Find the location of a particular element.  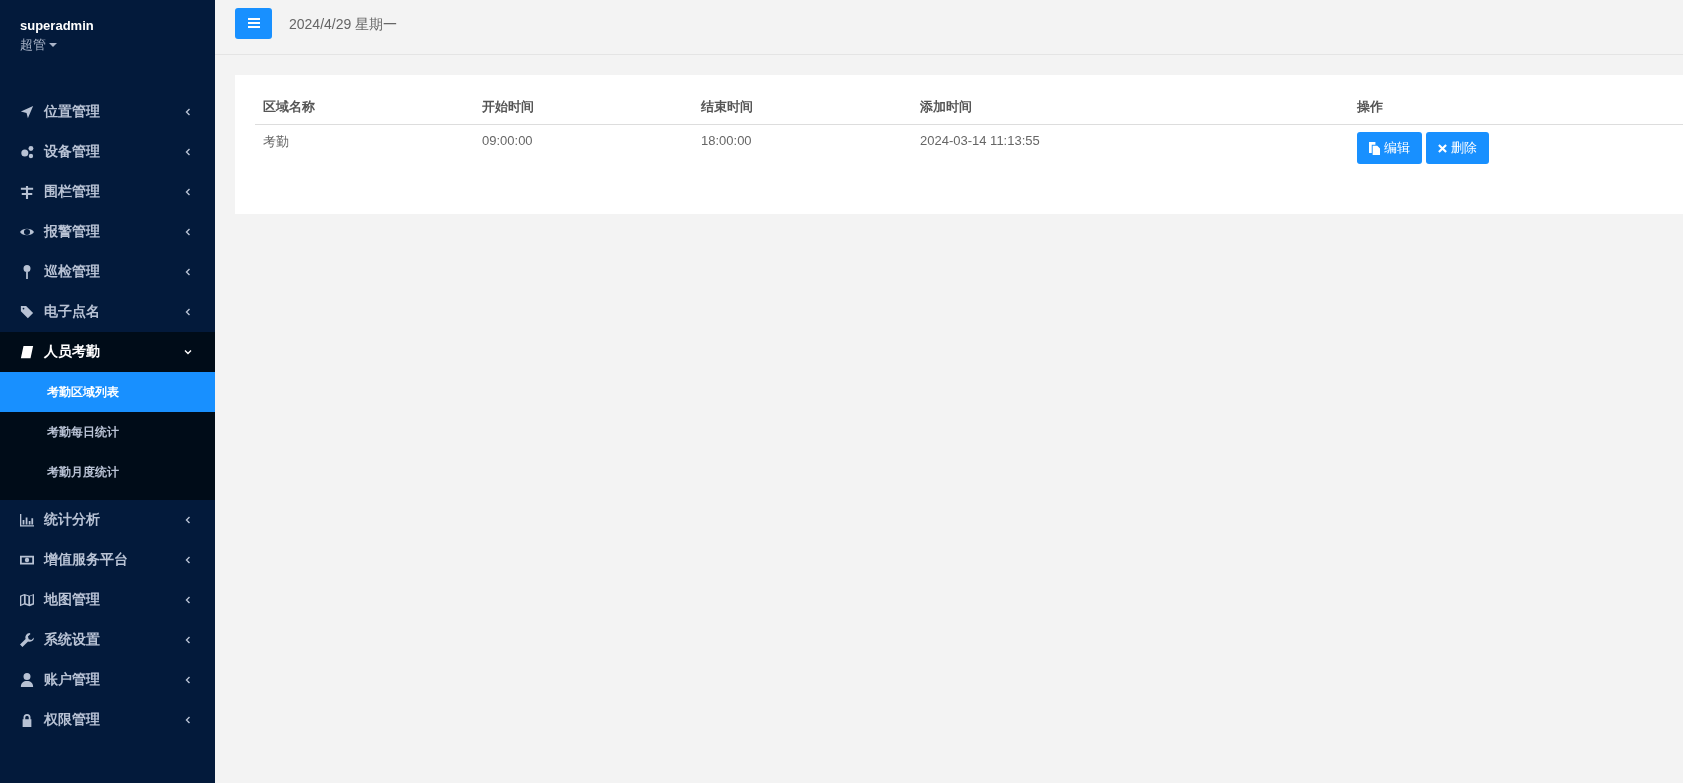

submenu-item: 考勤月度统计 is located at coordinates (107, 472).